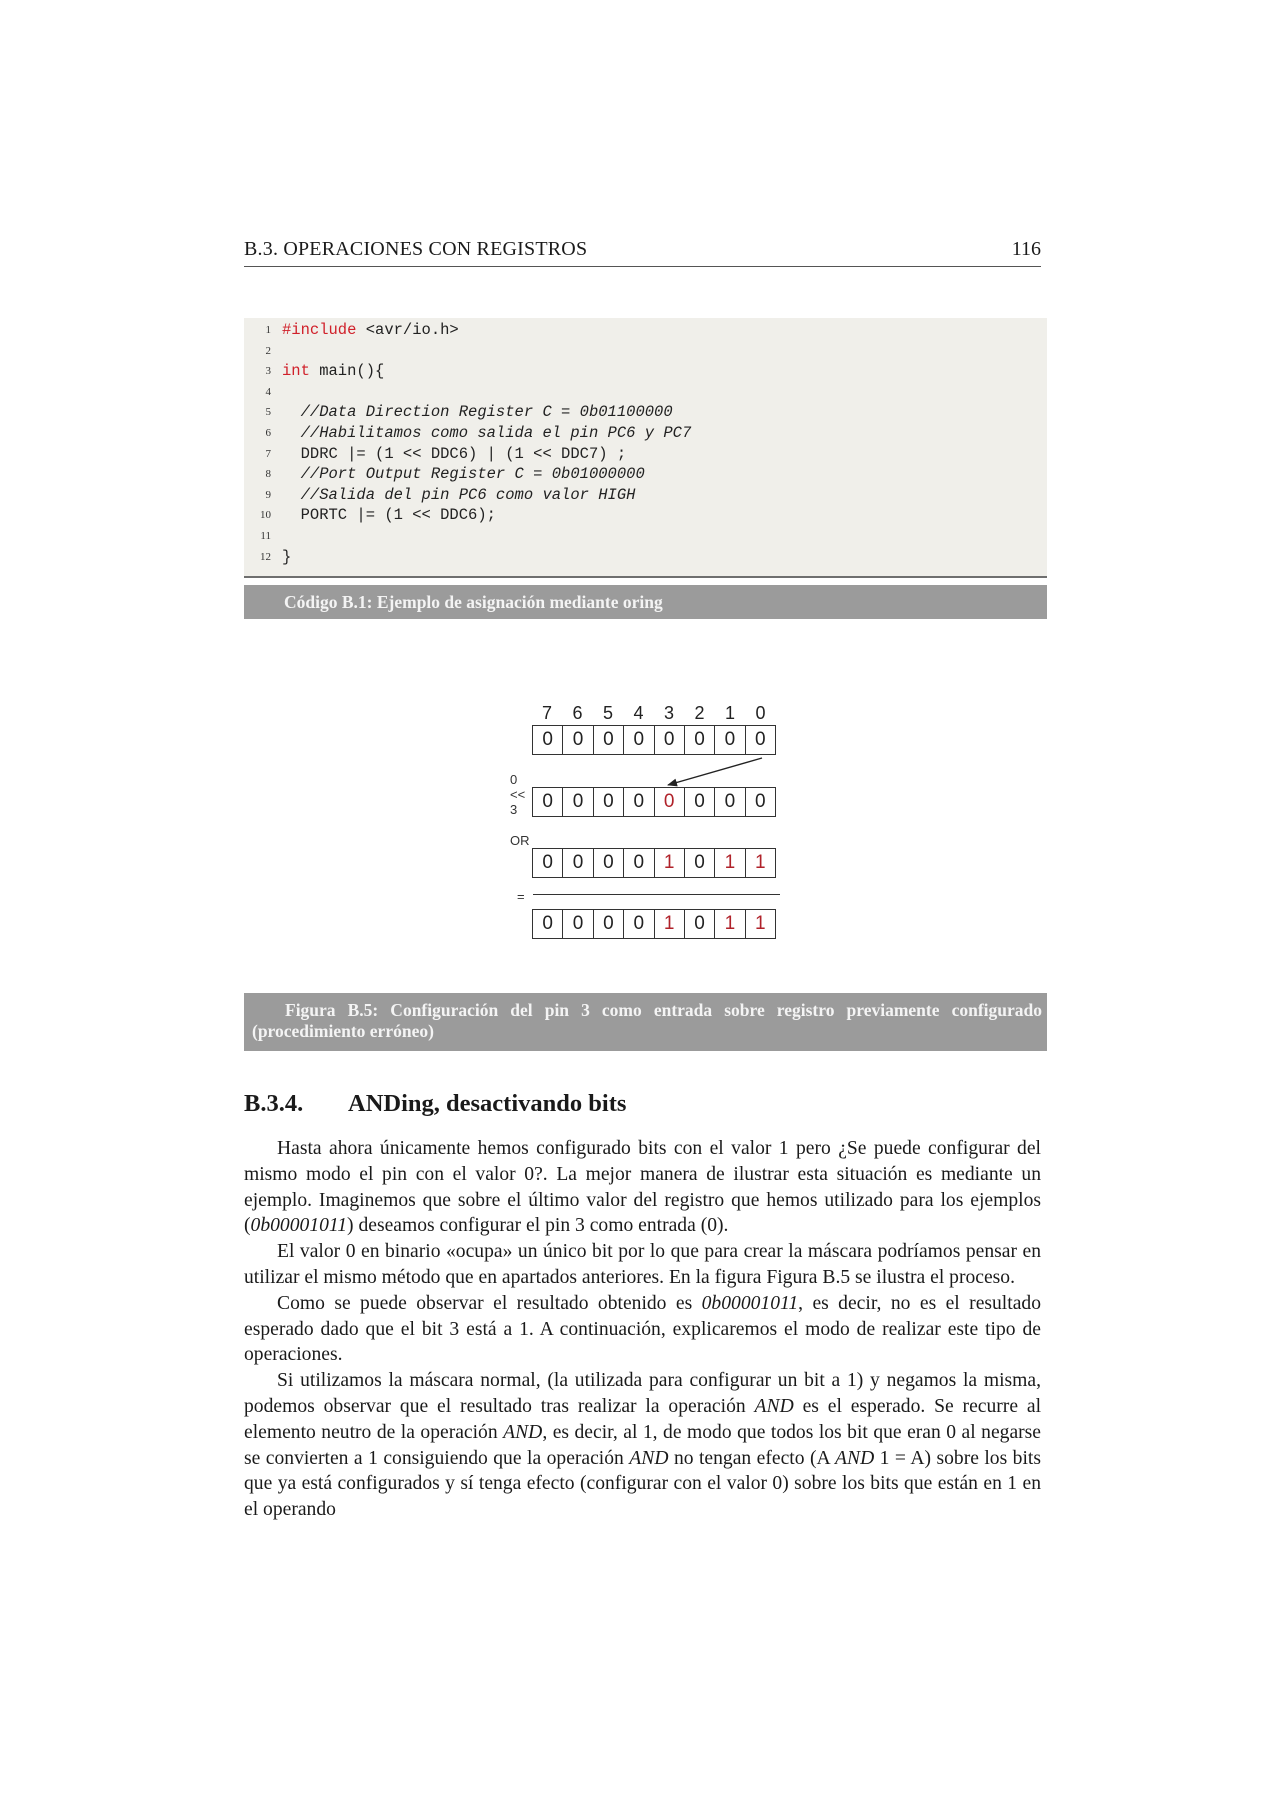  What do you see at coordinates (577, 713) in the screenshot?
I see `bit-index-label: 6` at bounding box center [577, 713].